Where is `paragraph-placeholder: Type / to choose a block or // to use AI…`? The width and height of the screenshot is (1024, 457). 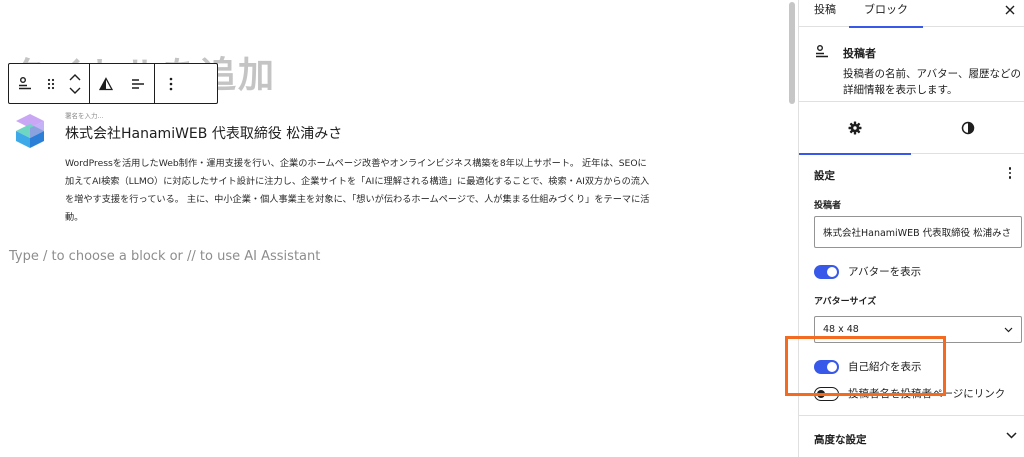
paragraph-placeholder: Type / to choose a block or // to use AI… is located at coordinates (164, 256).